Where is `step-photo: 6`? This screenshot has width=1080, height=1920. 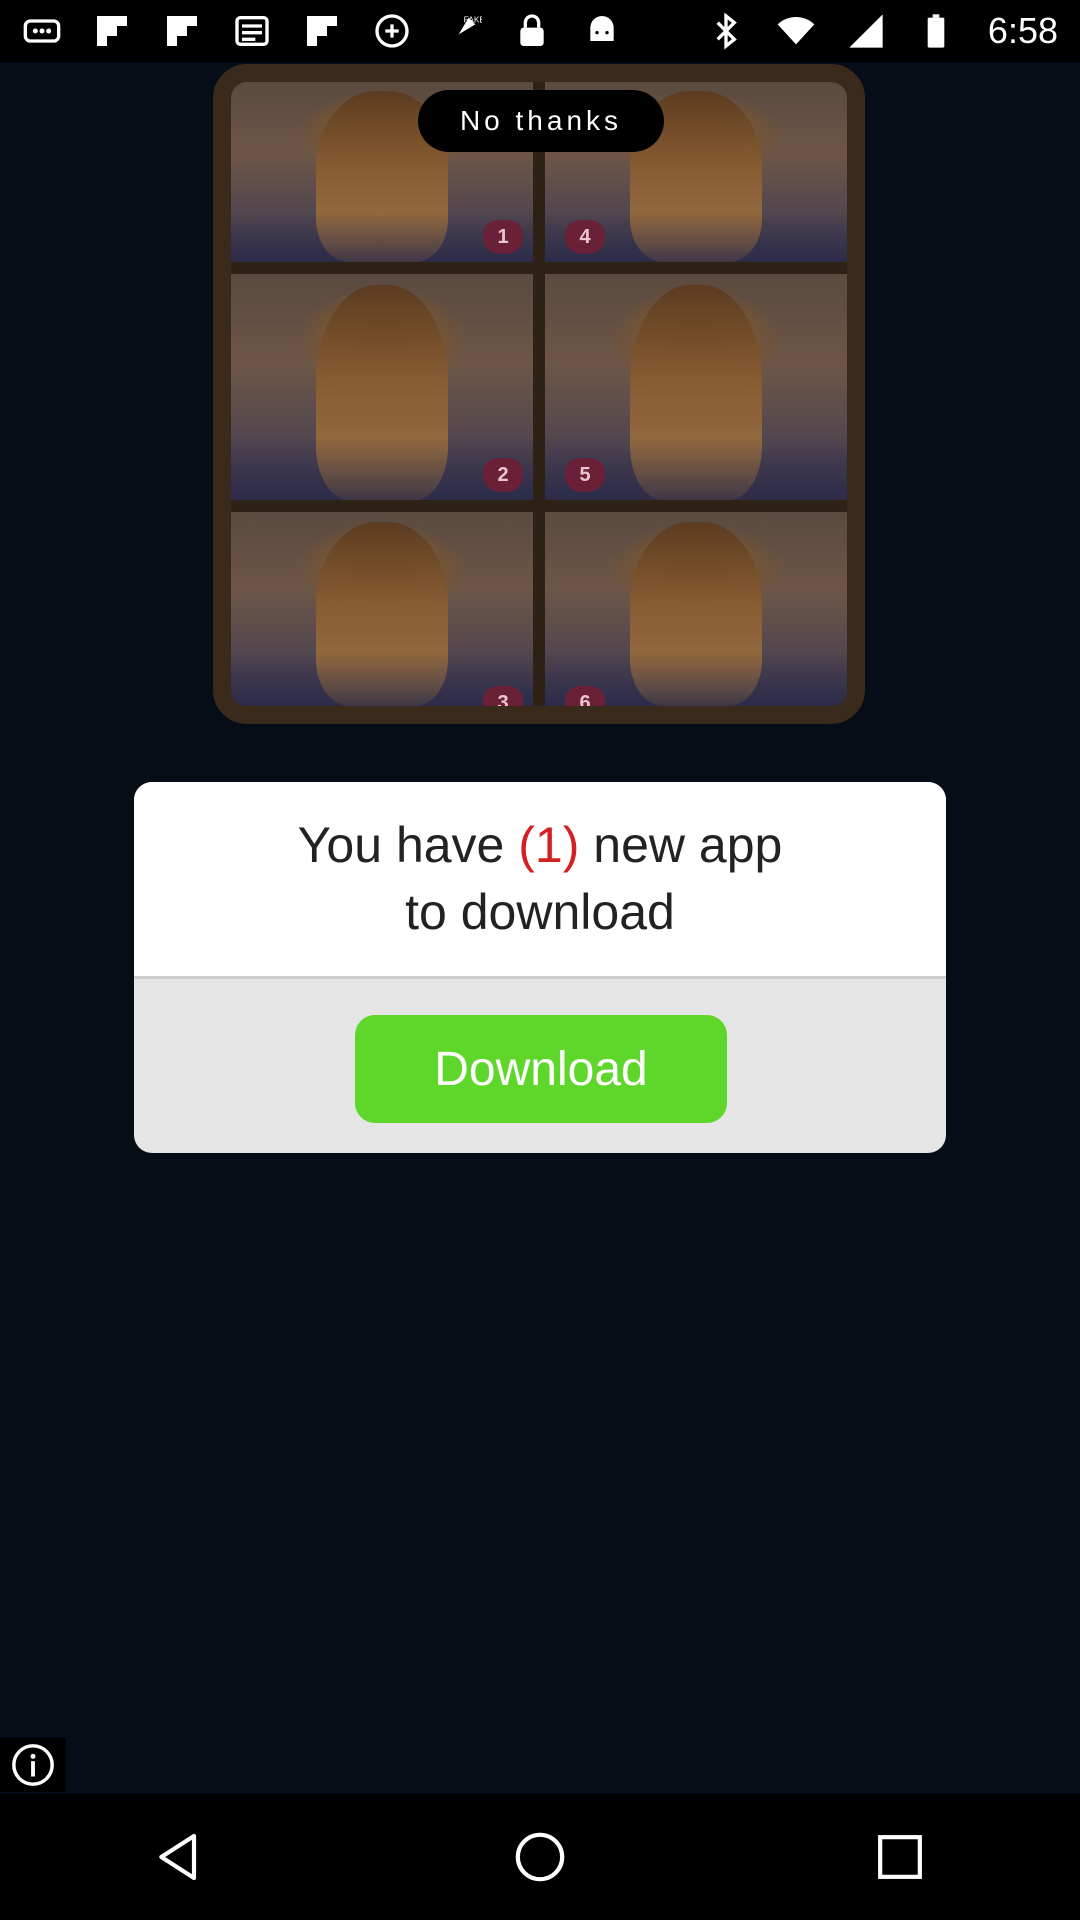
step-photo: 6 is located at coordinates (696, 609).